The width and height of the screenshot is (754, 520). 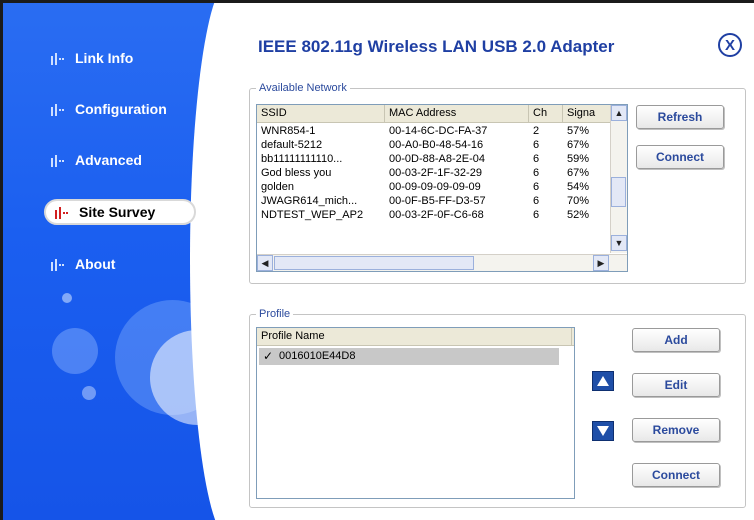 What do you see at coordinates (104, 58) in the screenshot?
I see `sidebar-item-label: Link Info` at bounding box center [104, 58].